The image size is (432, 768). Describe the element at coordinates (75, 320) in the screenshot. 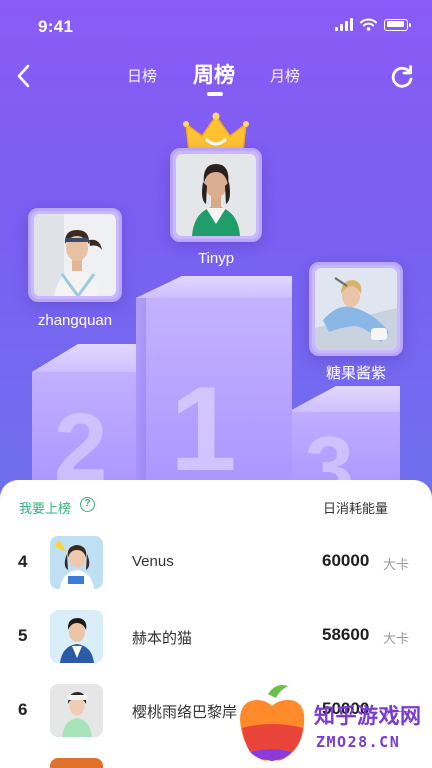

I see `second-place-name: zhangquan` at that location.